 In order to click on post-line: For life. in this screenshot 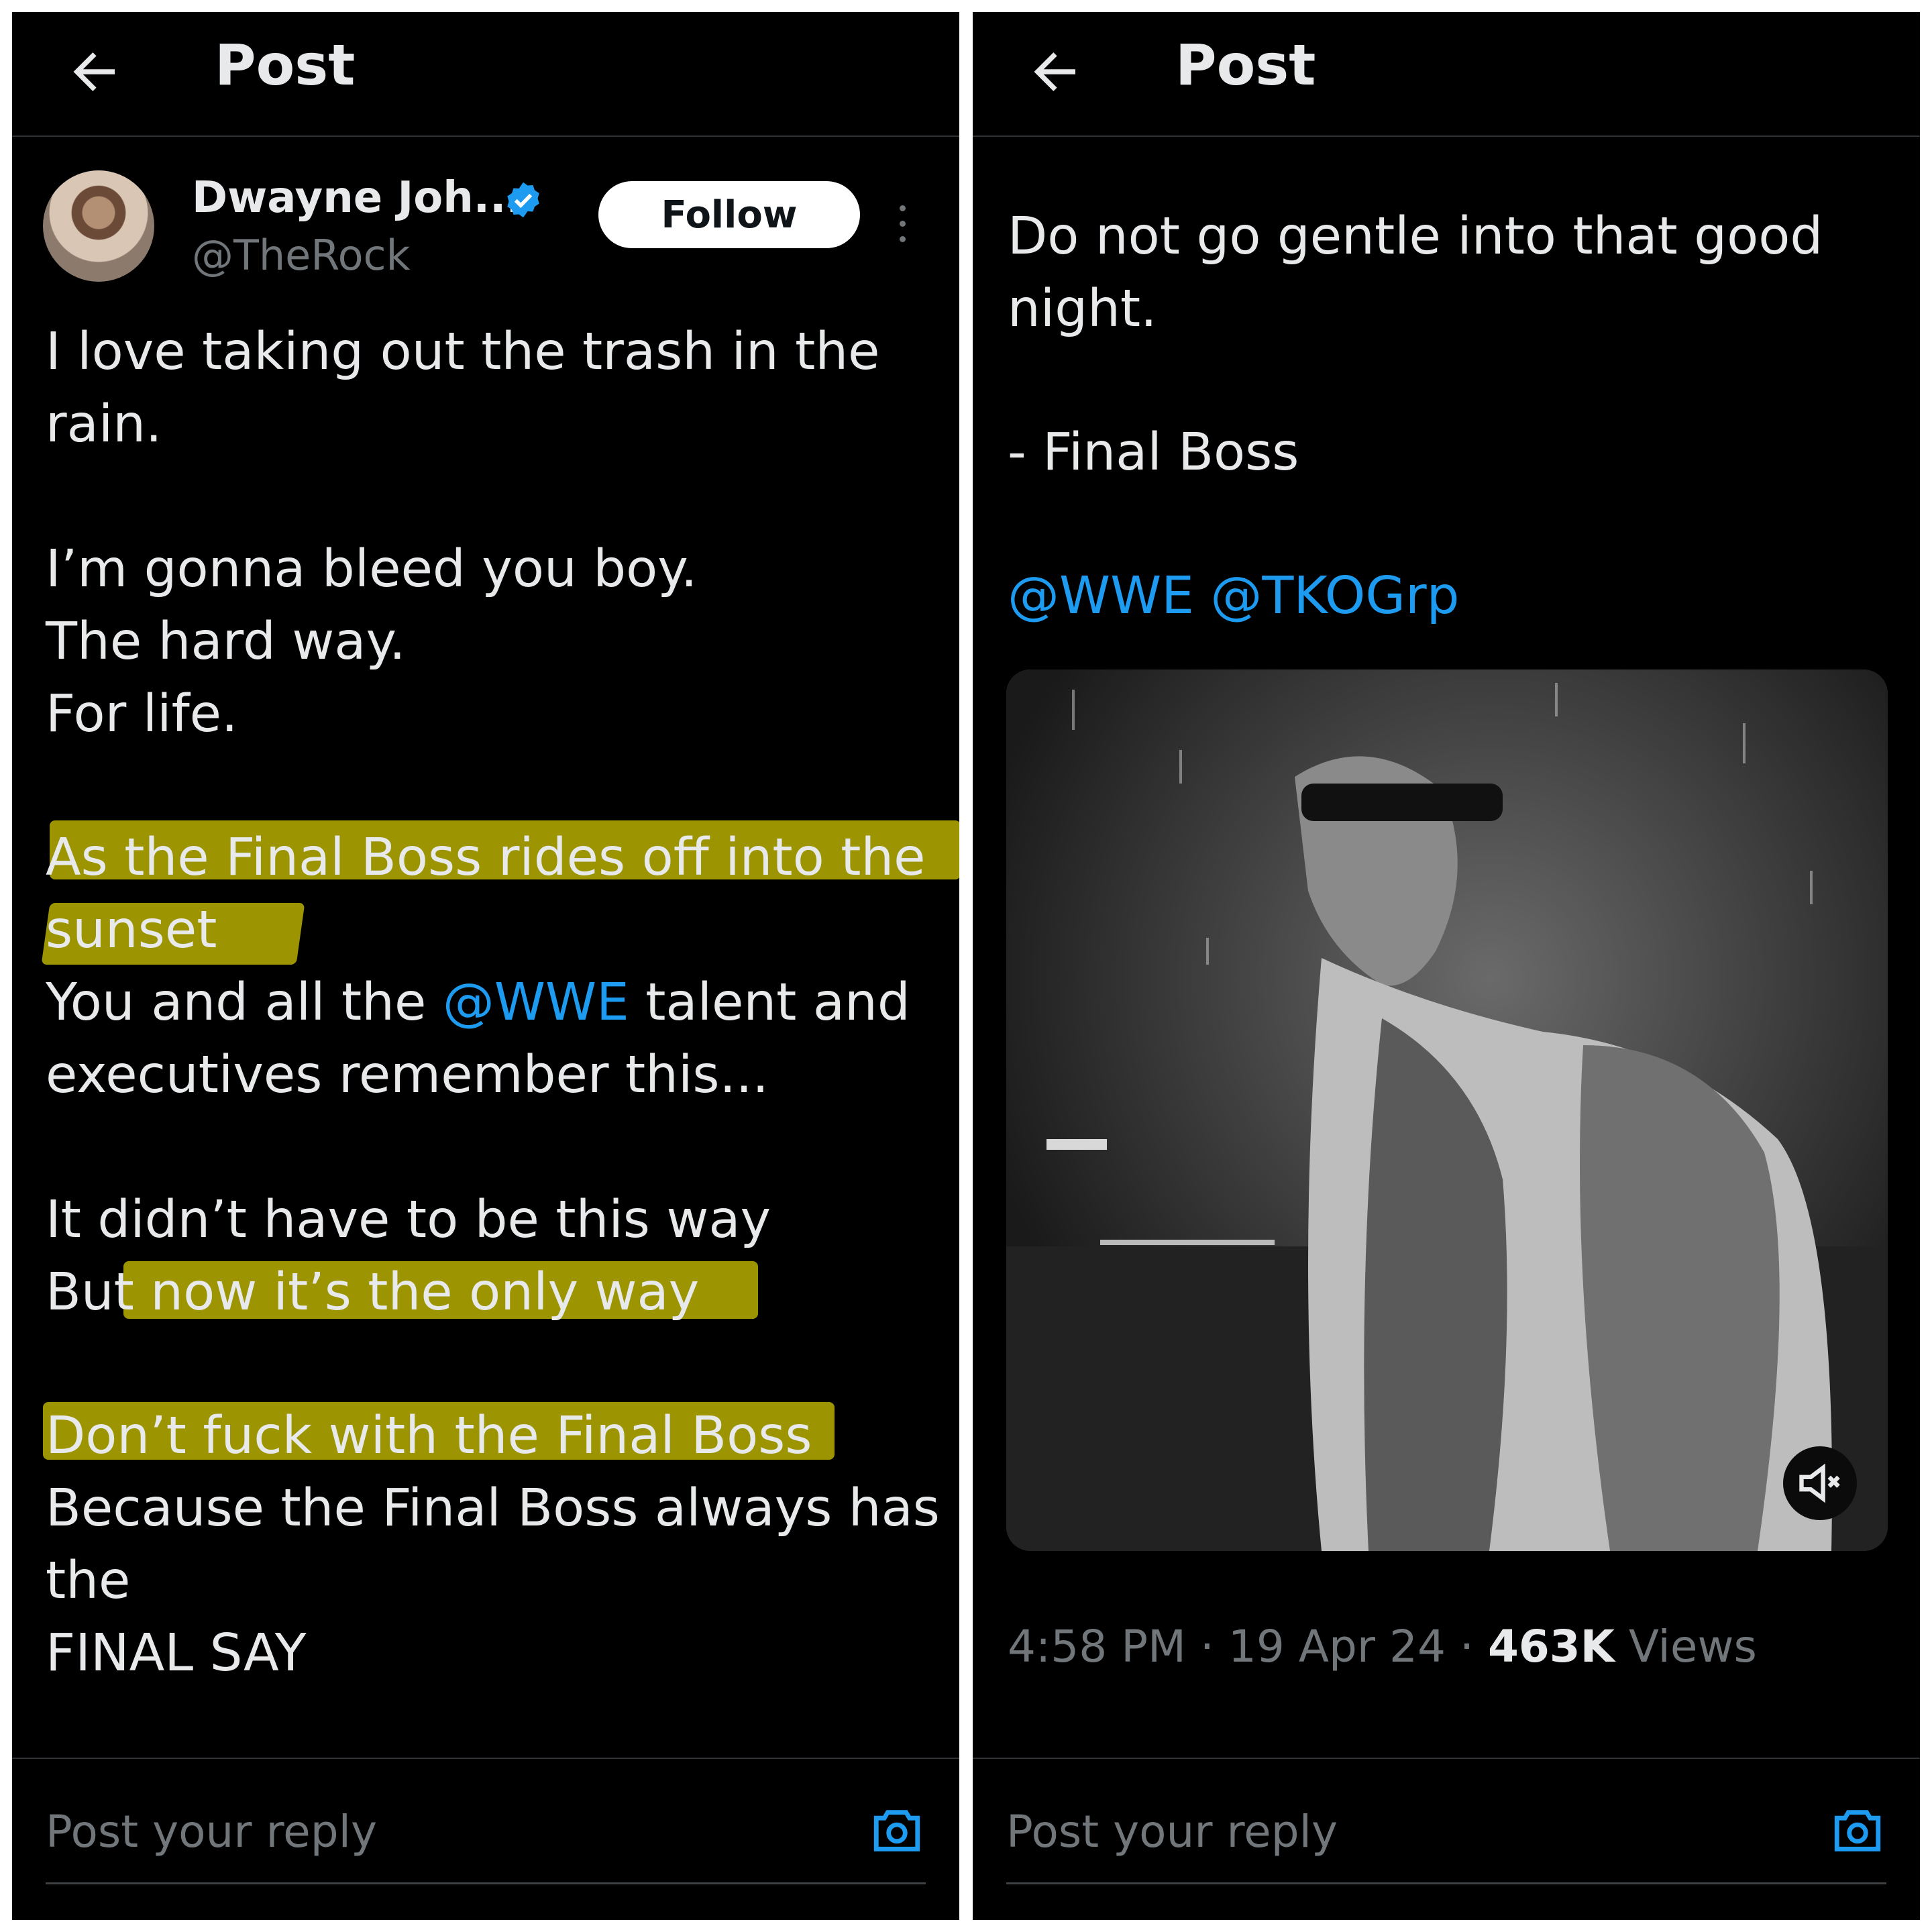, I will do `click(142, 714)`.